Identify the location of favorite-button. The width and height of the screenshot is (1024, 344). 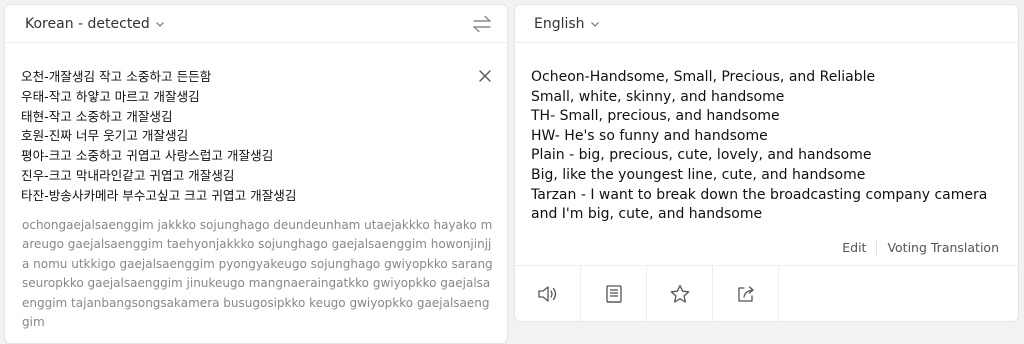
(680, 294).